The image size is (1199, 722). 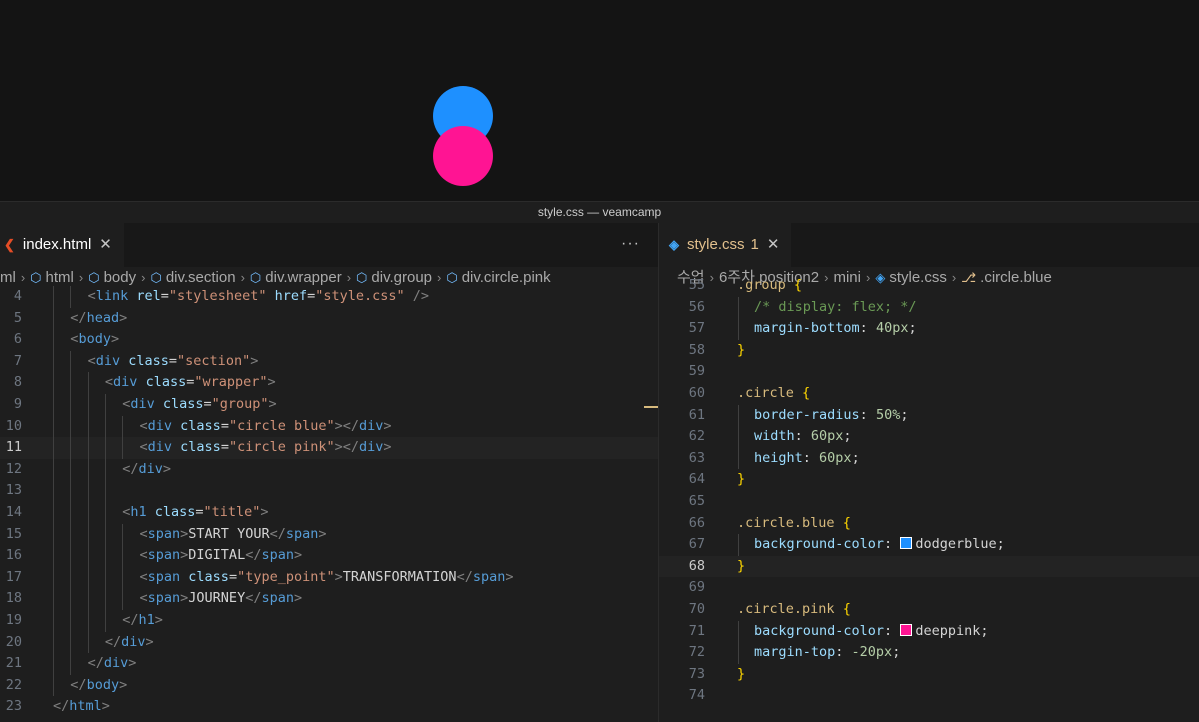 What do you see at coordinates (929, 307) in the screenshot?
I see `code-line: 56 /* display: flex; */` at bounding box center [929, 307].